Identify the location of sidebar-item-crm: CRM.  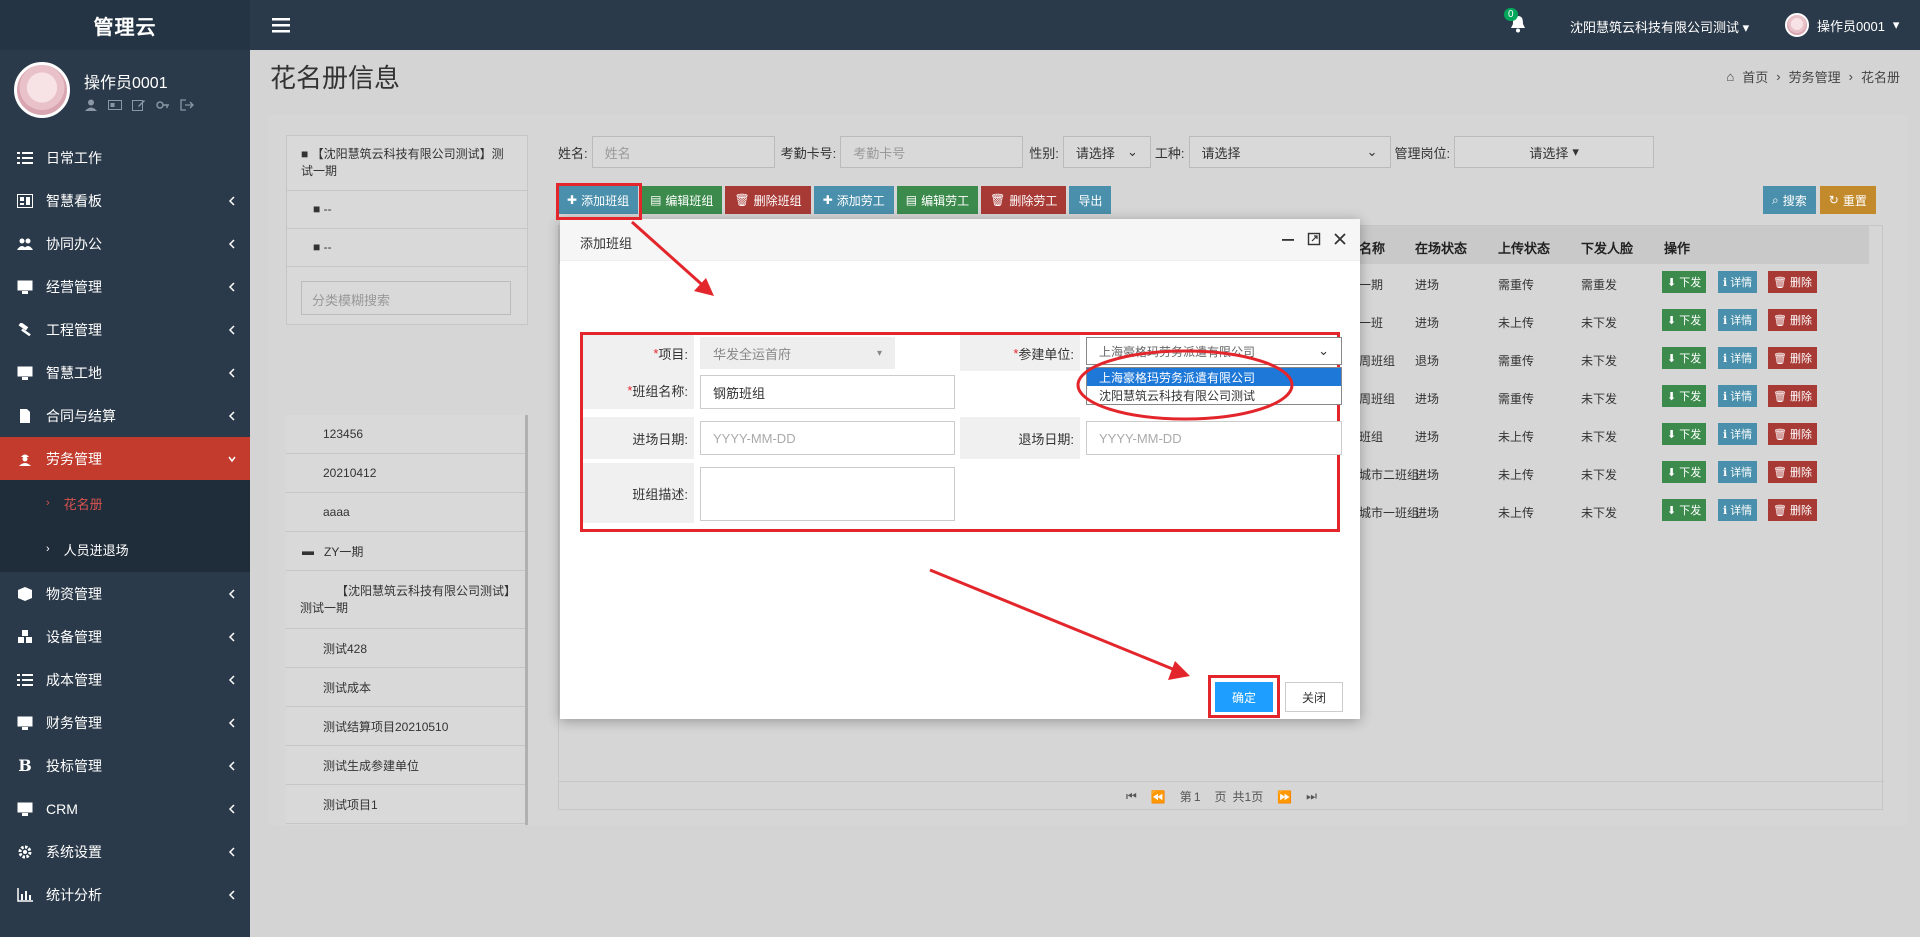
(125, 808).